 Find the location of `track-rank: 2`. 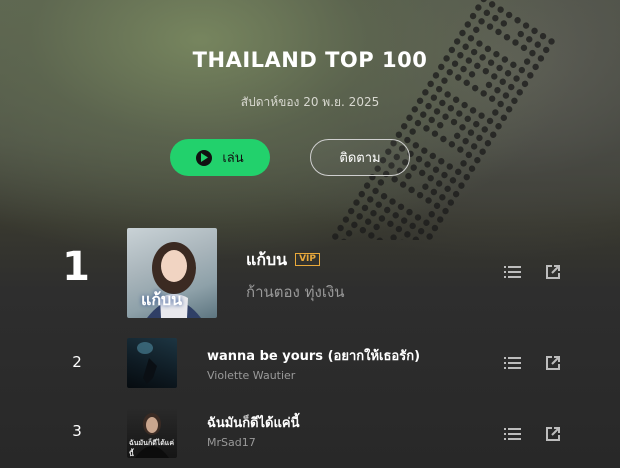

track-rank: 2 is located at coordinates (77, 362).